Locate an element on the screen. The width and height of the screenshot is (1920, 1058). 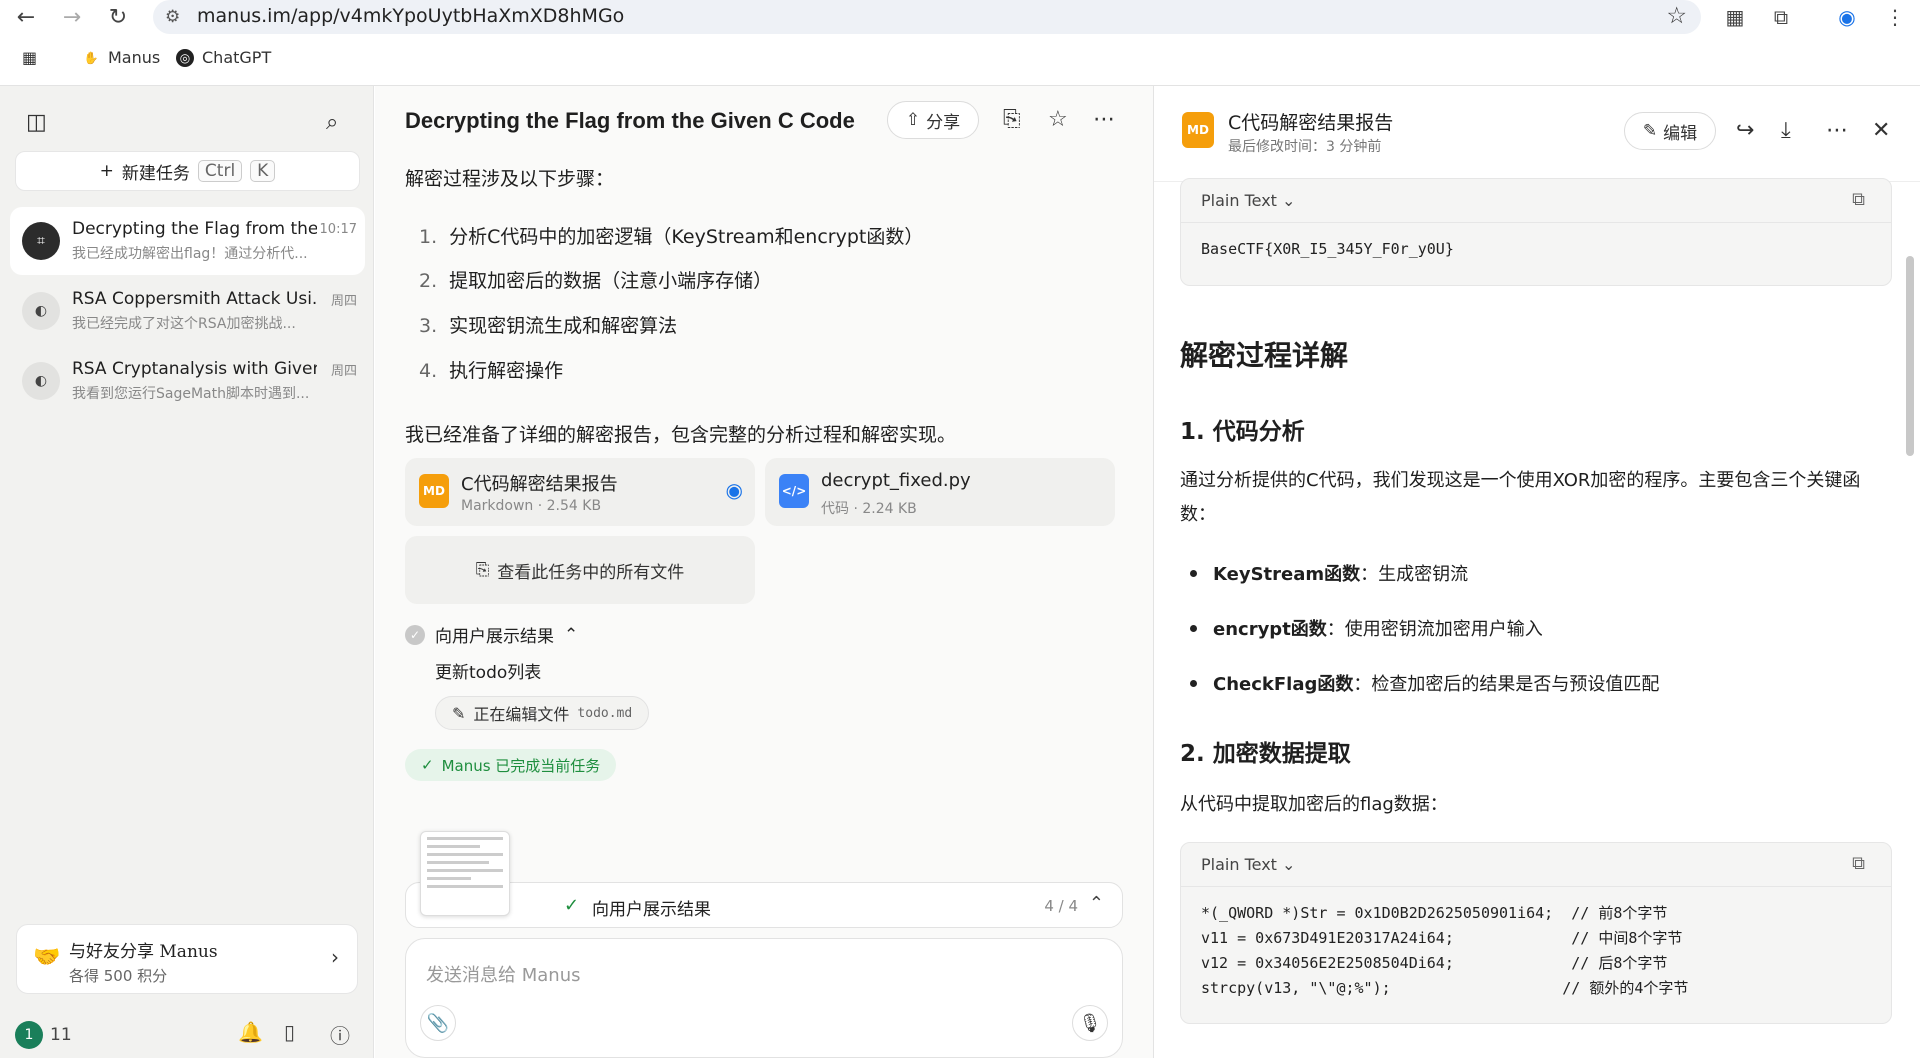
task-time: 周四 is located at coordinates (343, 371).